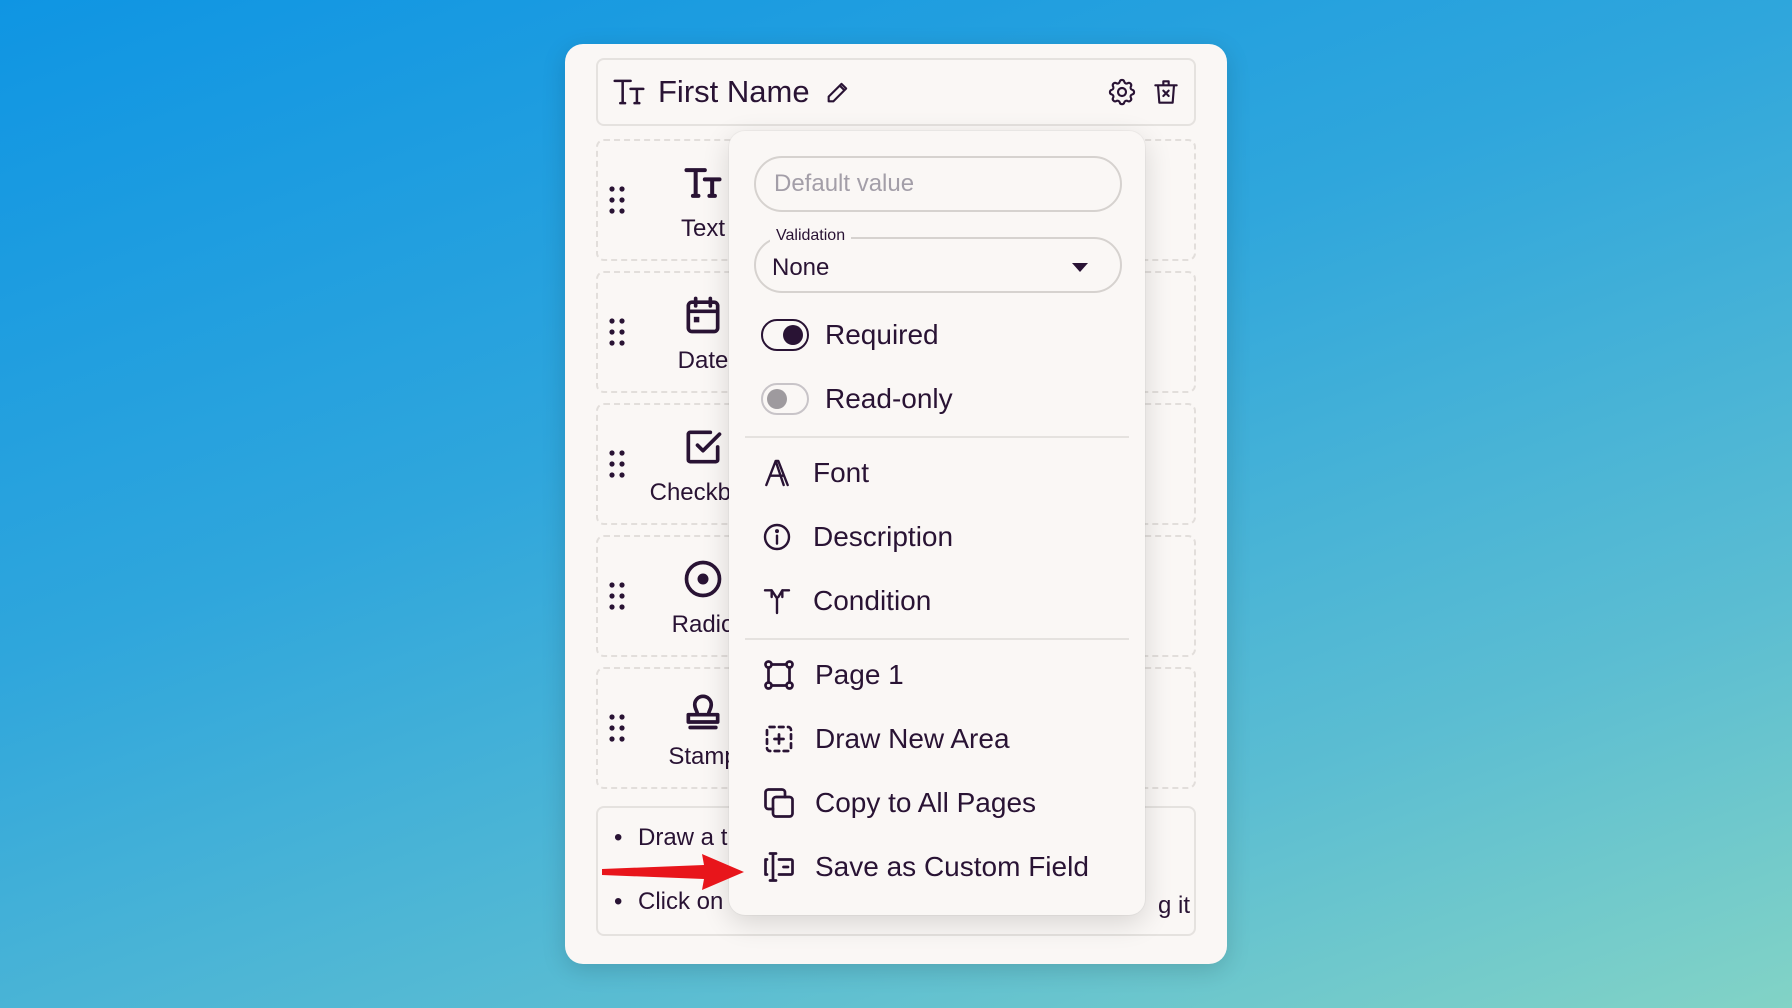 The image size is (1792, 1008). I want to click on instruction-trailing-text: g it, so click(1174, 905).